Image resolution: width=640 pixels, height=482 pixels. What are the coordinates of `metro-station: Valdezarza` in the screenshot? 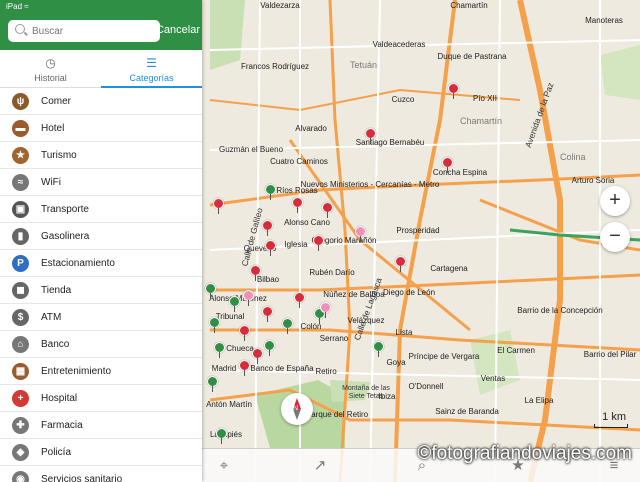 It's located at (279, 5).